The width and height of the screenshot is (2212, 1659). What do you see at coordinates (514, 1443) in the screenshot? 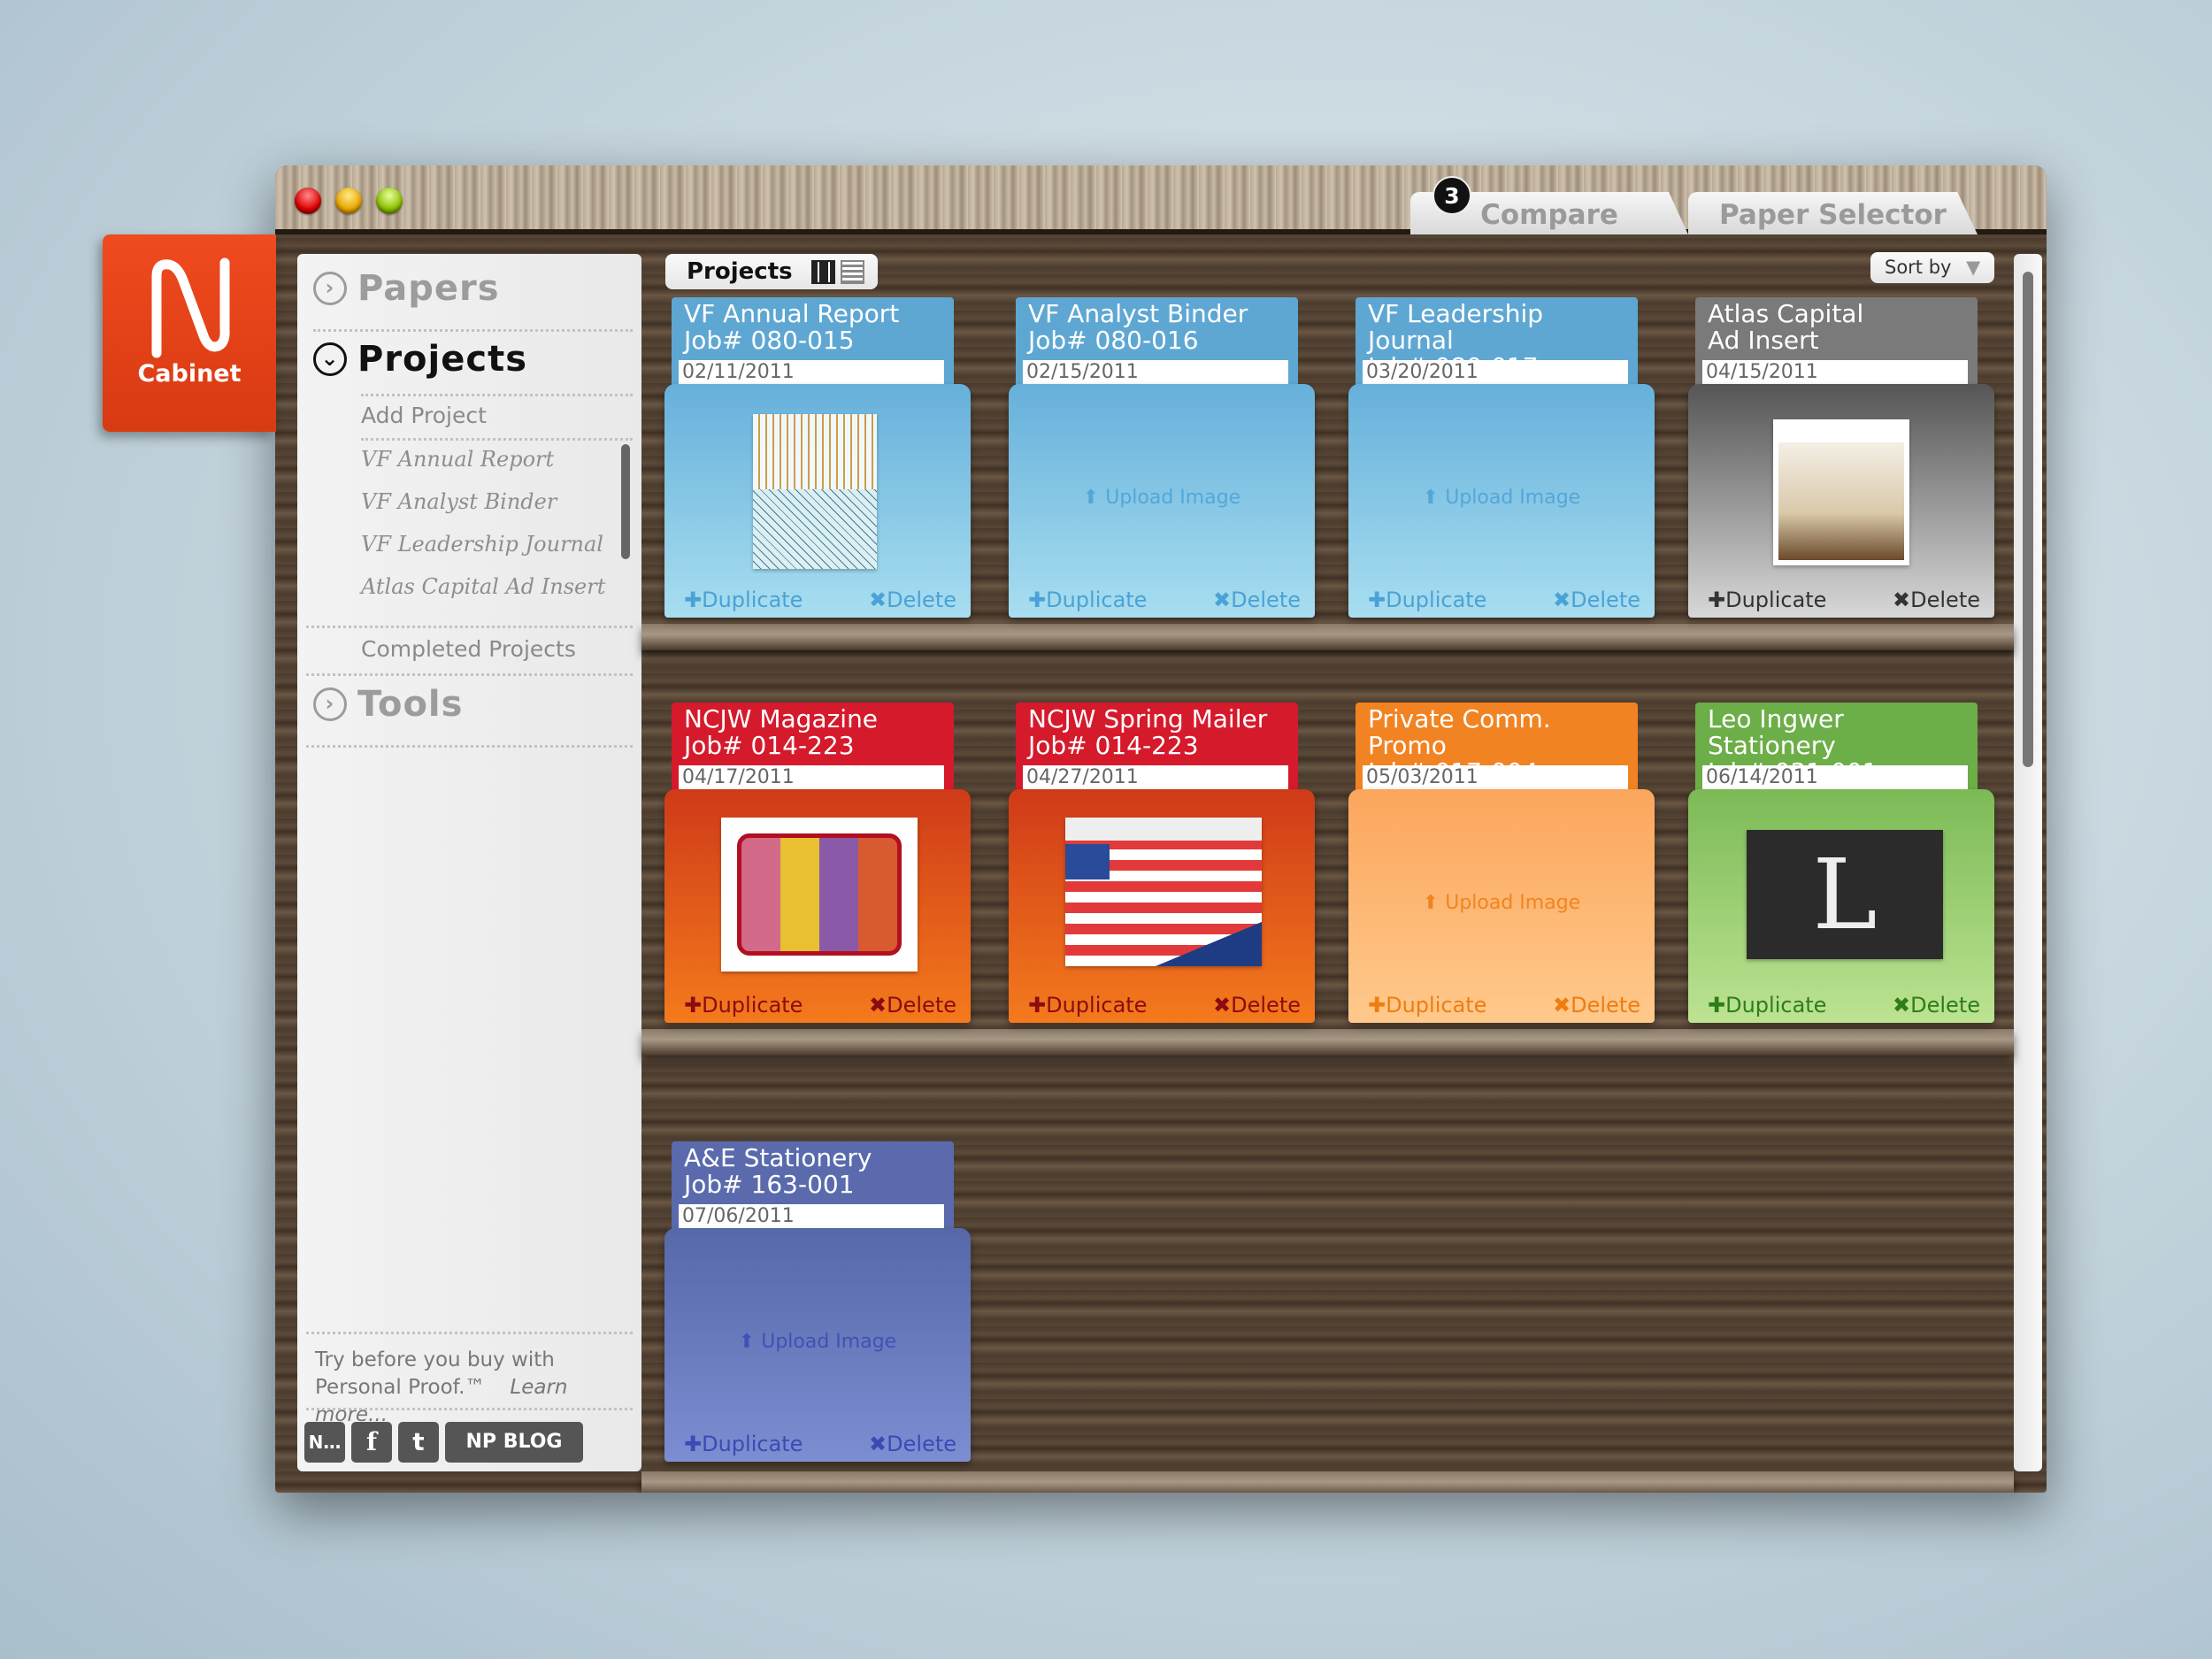
I see `np-blog-button: NP BLOG` at bounding box center [514, 1443].